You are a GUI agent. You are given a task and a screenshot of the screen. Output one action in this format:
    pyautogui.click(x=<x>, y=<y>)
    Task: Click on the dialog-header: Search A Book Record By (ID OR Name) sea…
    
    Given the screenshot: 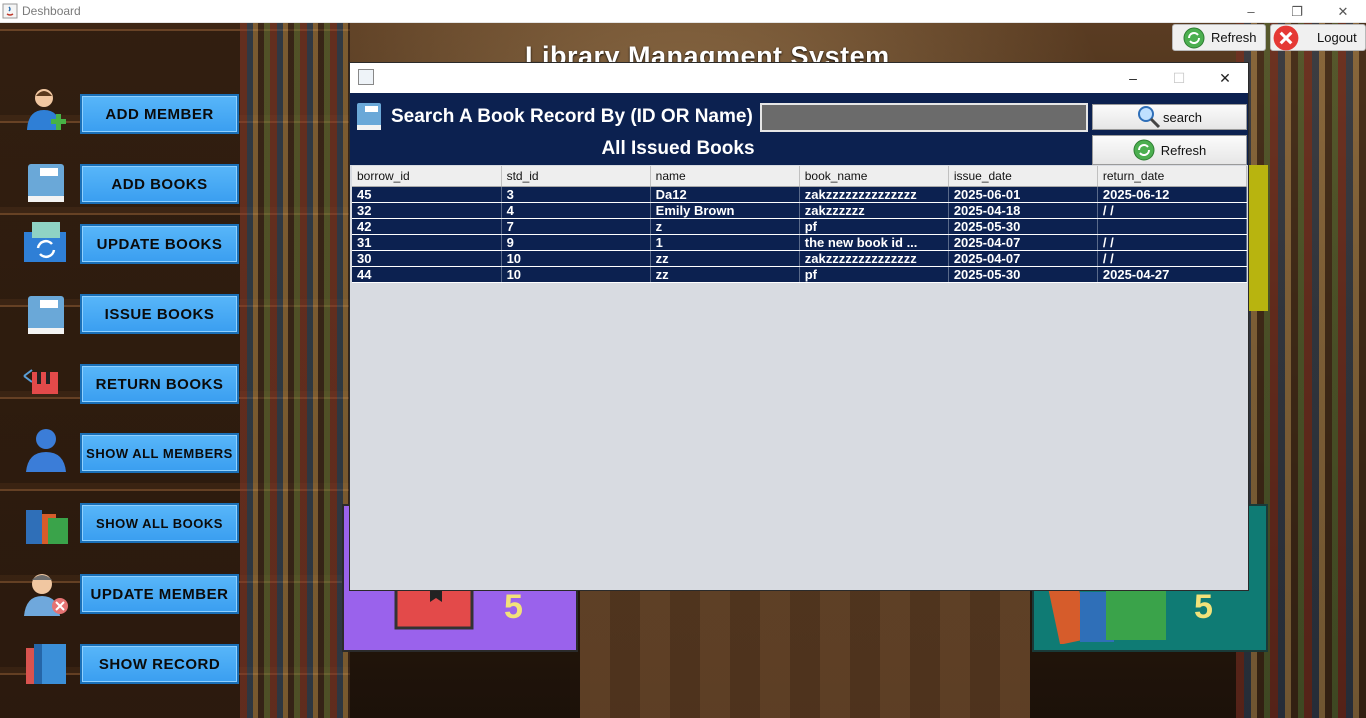 What is the action you would take?
    pyautogui.click(x=799, y=129)
    